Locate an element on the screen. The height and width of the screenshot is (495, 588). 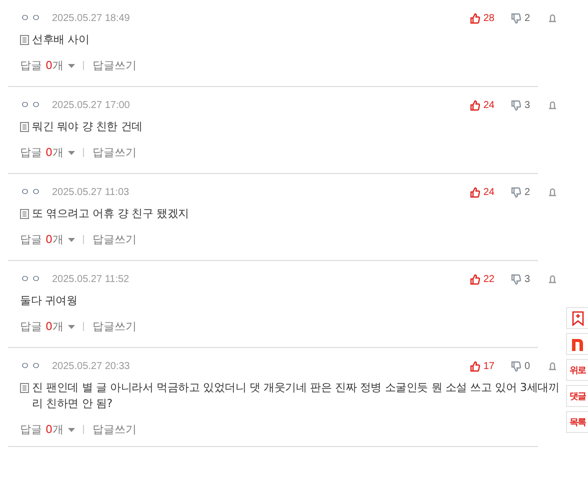
comment-text: 뭐긴 뭐야 걍 친한 건데 is located at coordinates (87, 127).